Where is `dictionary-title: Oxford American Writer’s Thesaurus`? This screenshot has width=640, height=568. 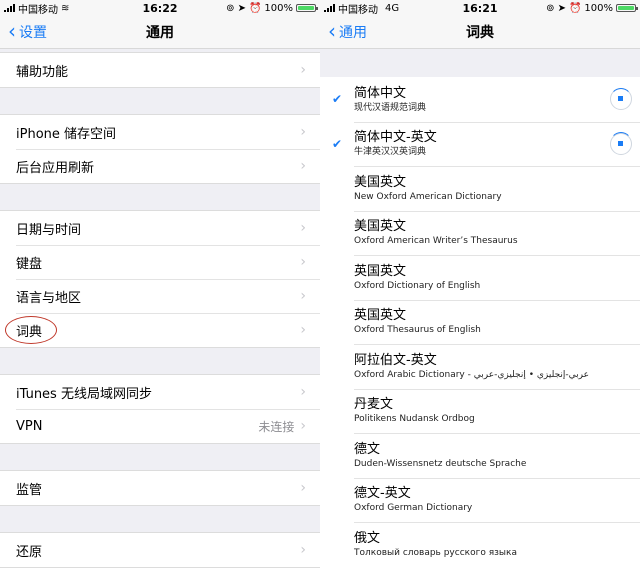
dictionary-title: Oxford American Writer’s Thesaurus is located at coordinates (436, 241).